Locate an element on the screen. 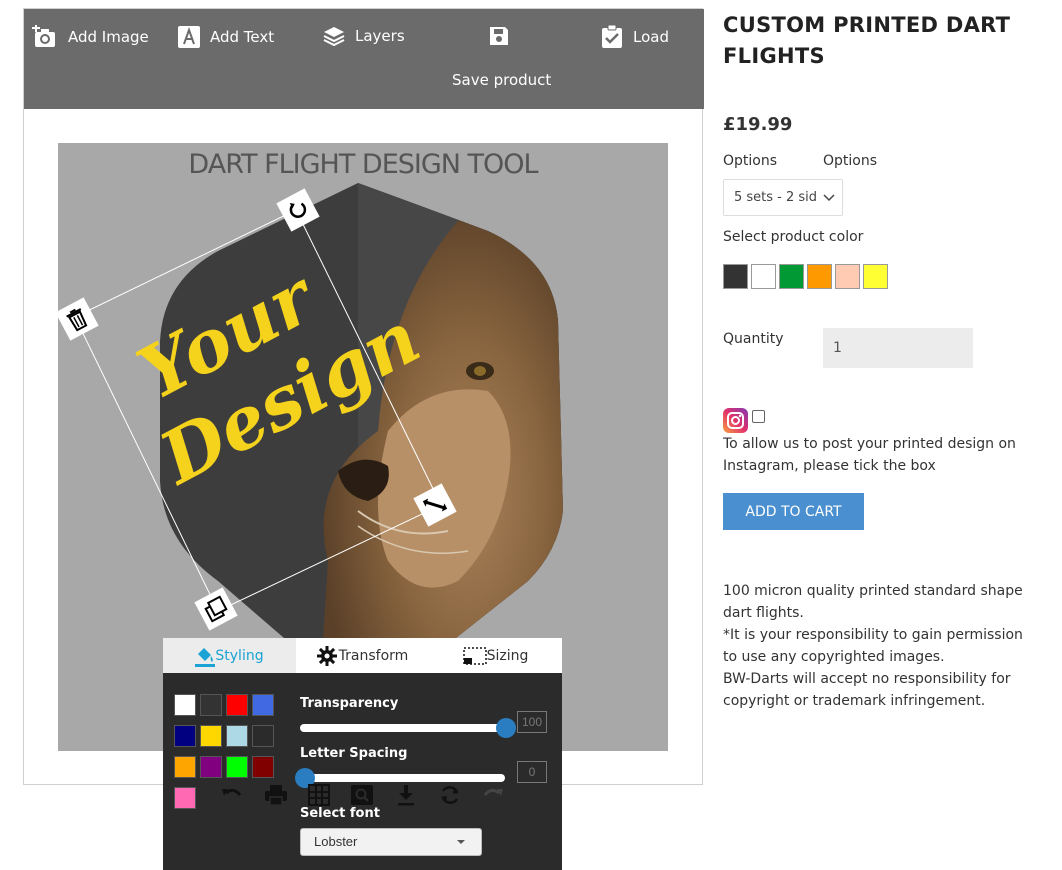 This screenshot has height=870, width=1062. load-button: Load is located at coordinates (635, 37).